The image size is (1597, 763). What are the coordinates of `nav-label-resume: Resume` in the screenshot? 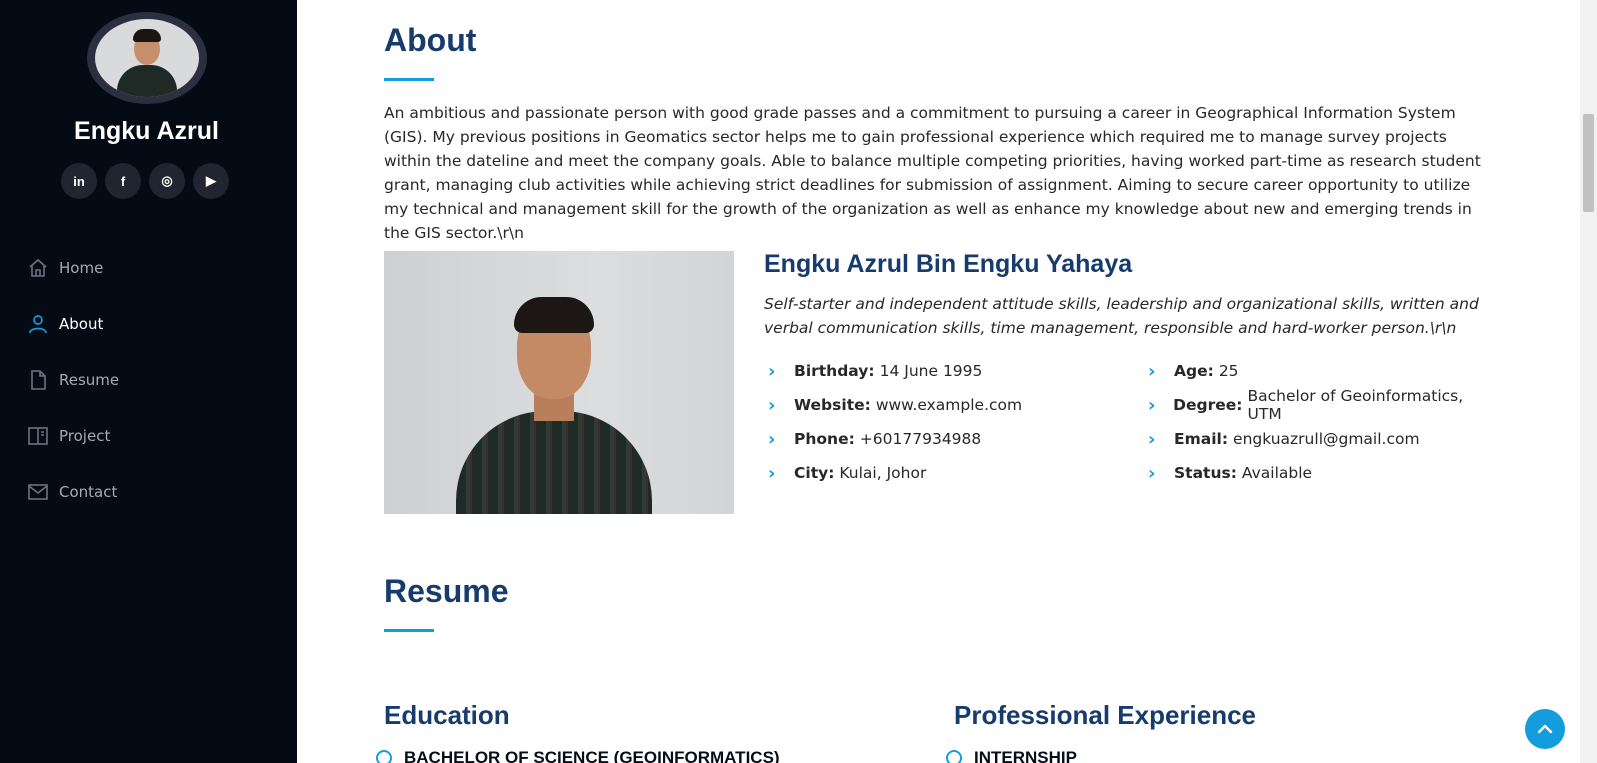 It's located at (89, 380).